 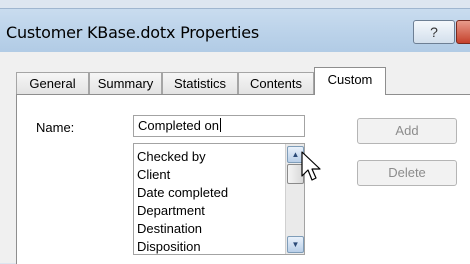 I want to click on scroll-down-arrow-icon: ▼, so click(x=295, y=244).